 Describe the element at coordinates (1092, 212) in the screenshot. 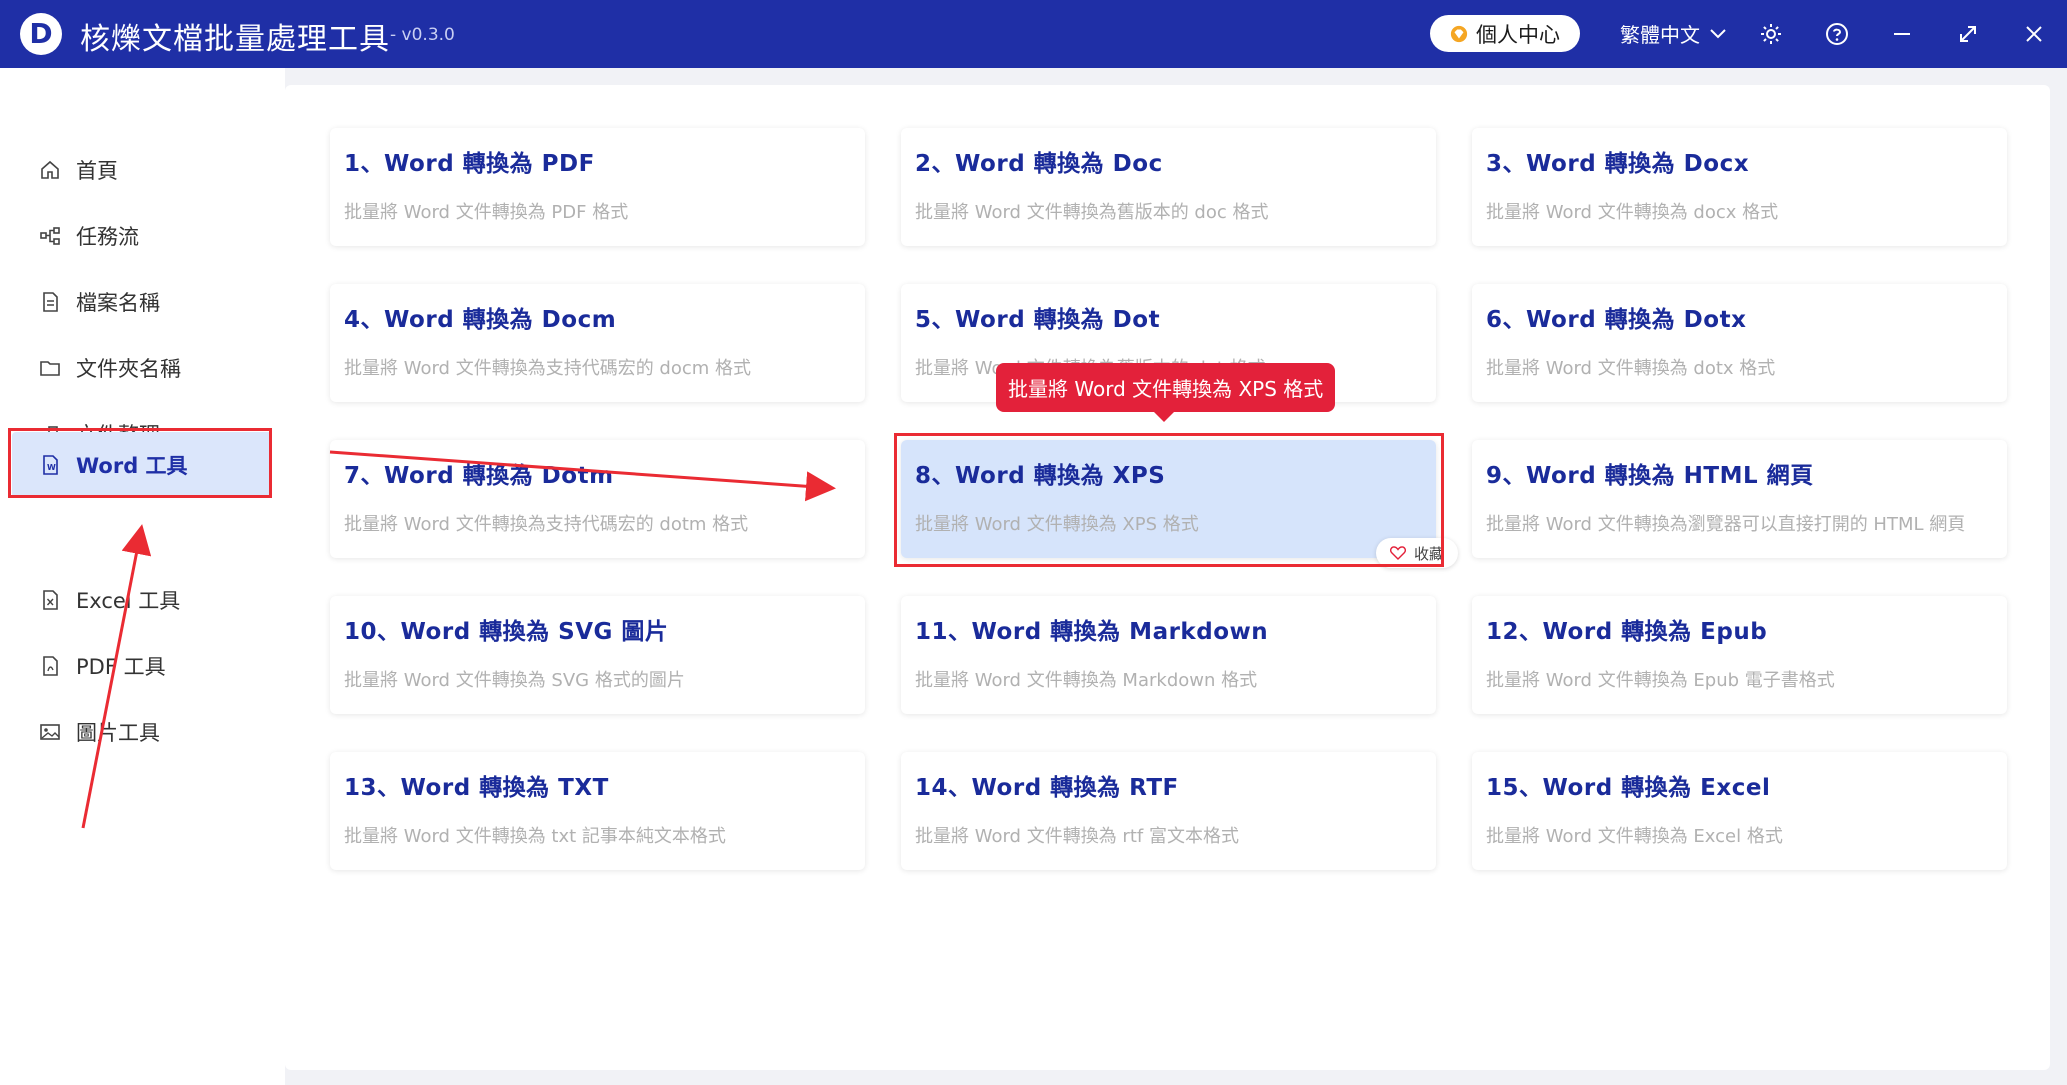

I see `card-description: 批量將 Word 文件轉換為舊版本的 doc 格式` at that location.